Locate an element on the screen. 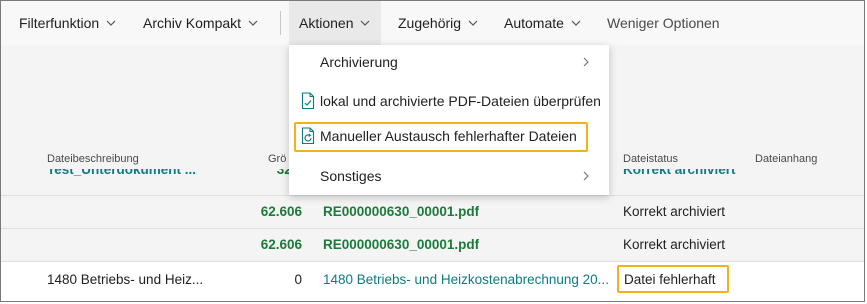 This screenshot has width=867, height=304. column-header-size: Grö is located at coordinates (277, 159).